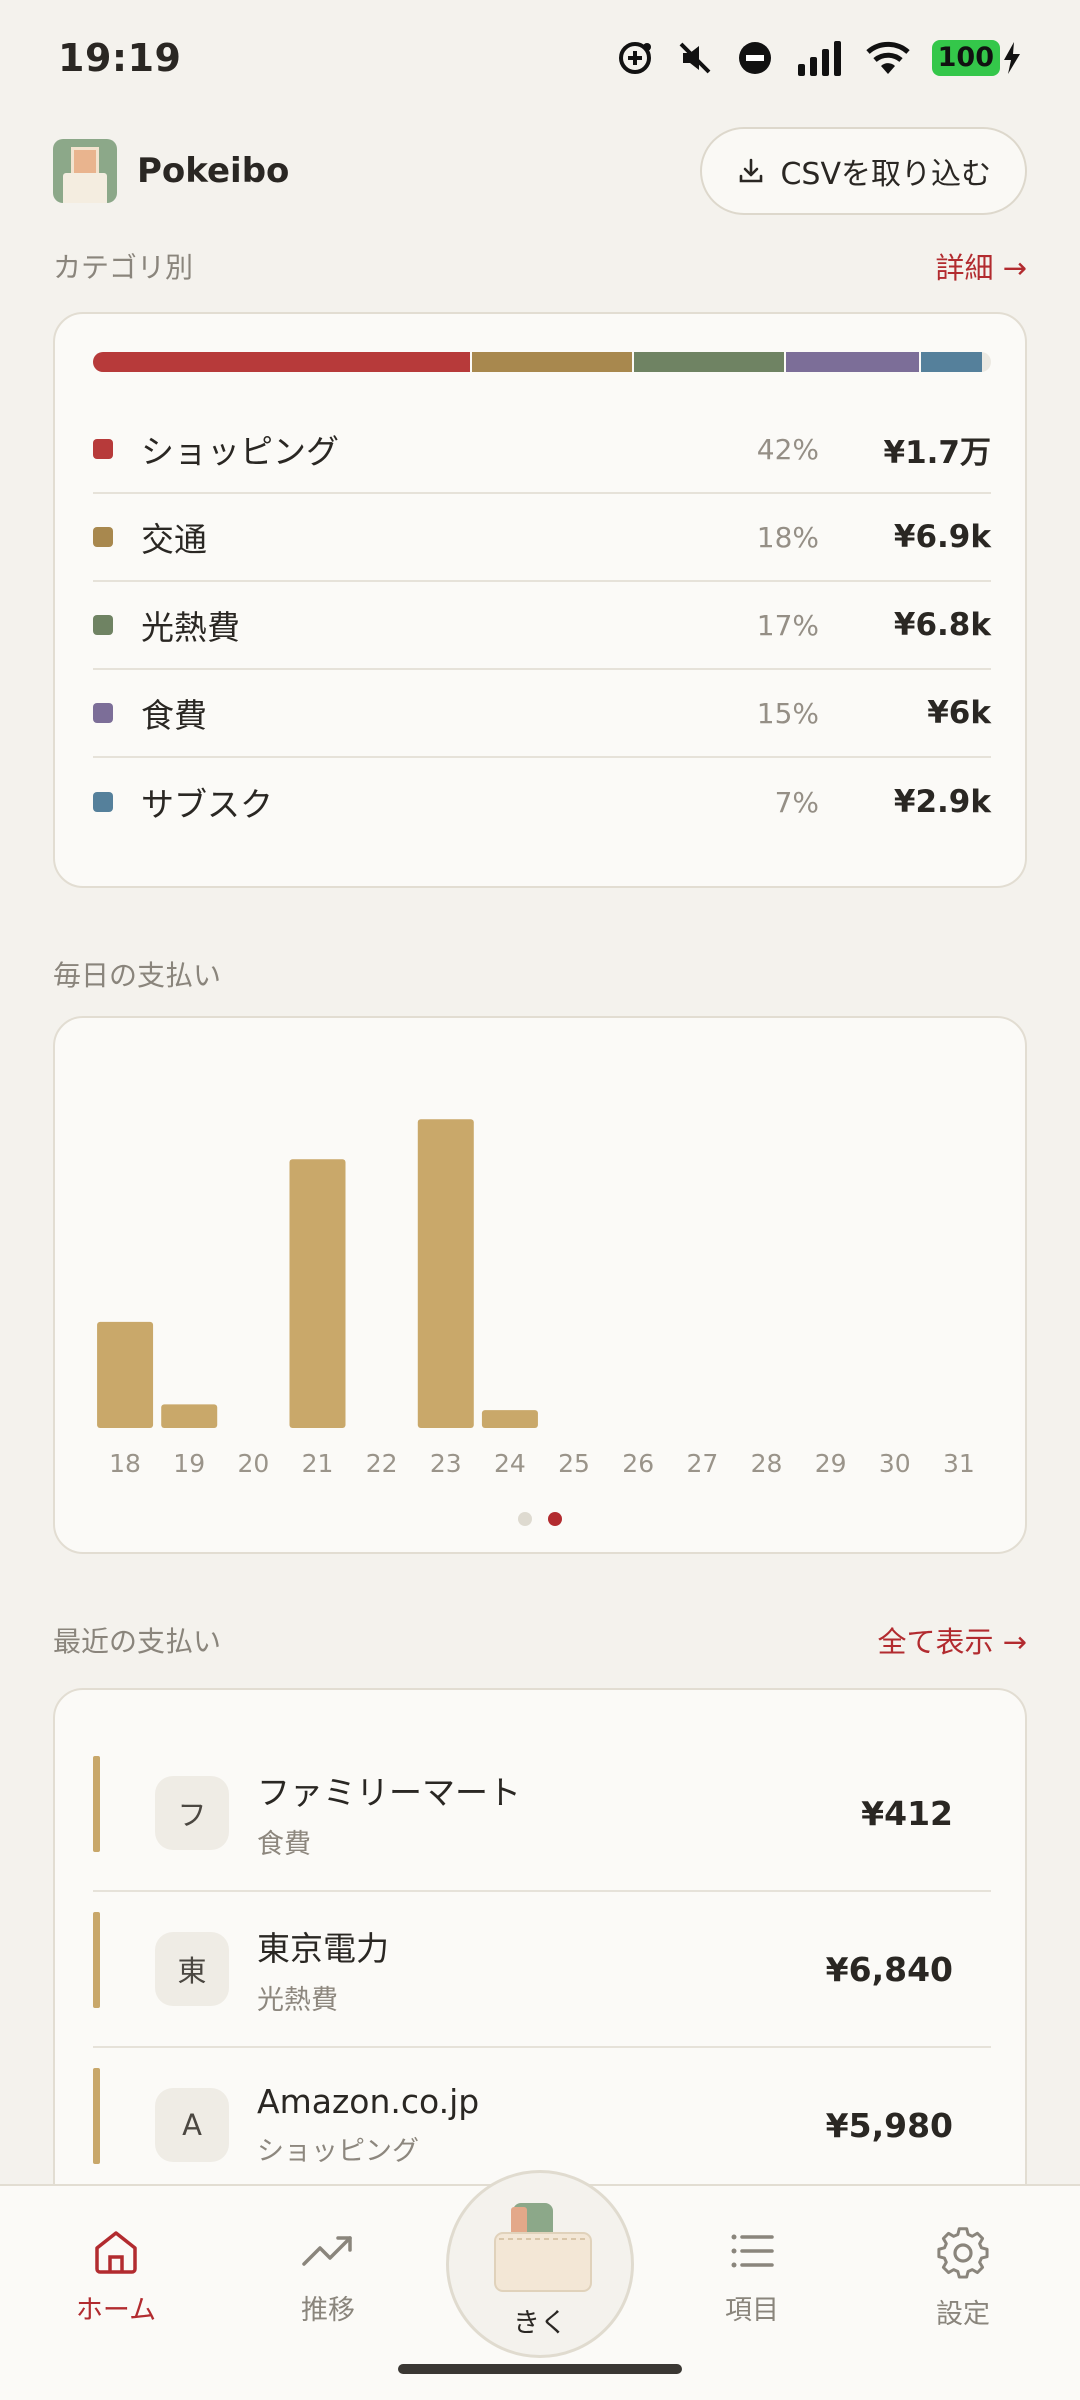  I want to click on brand: Pokeibo, so click(171, 171).